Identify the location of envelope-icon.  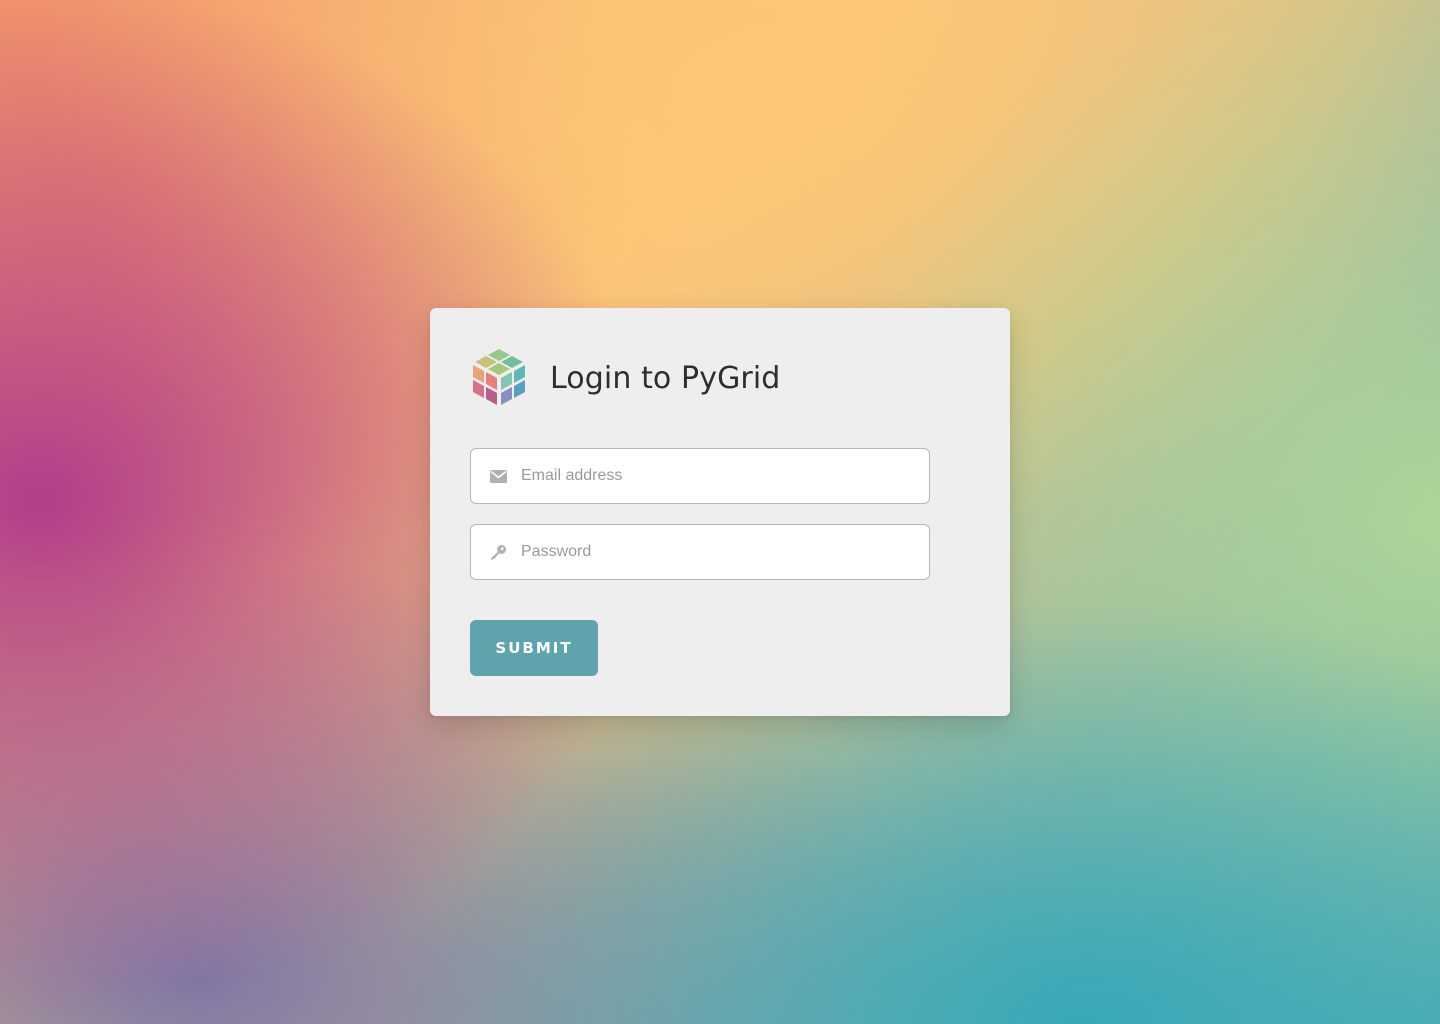
(498, 476).